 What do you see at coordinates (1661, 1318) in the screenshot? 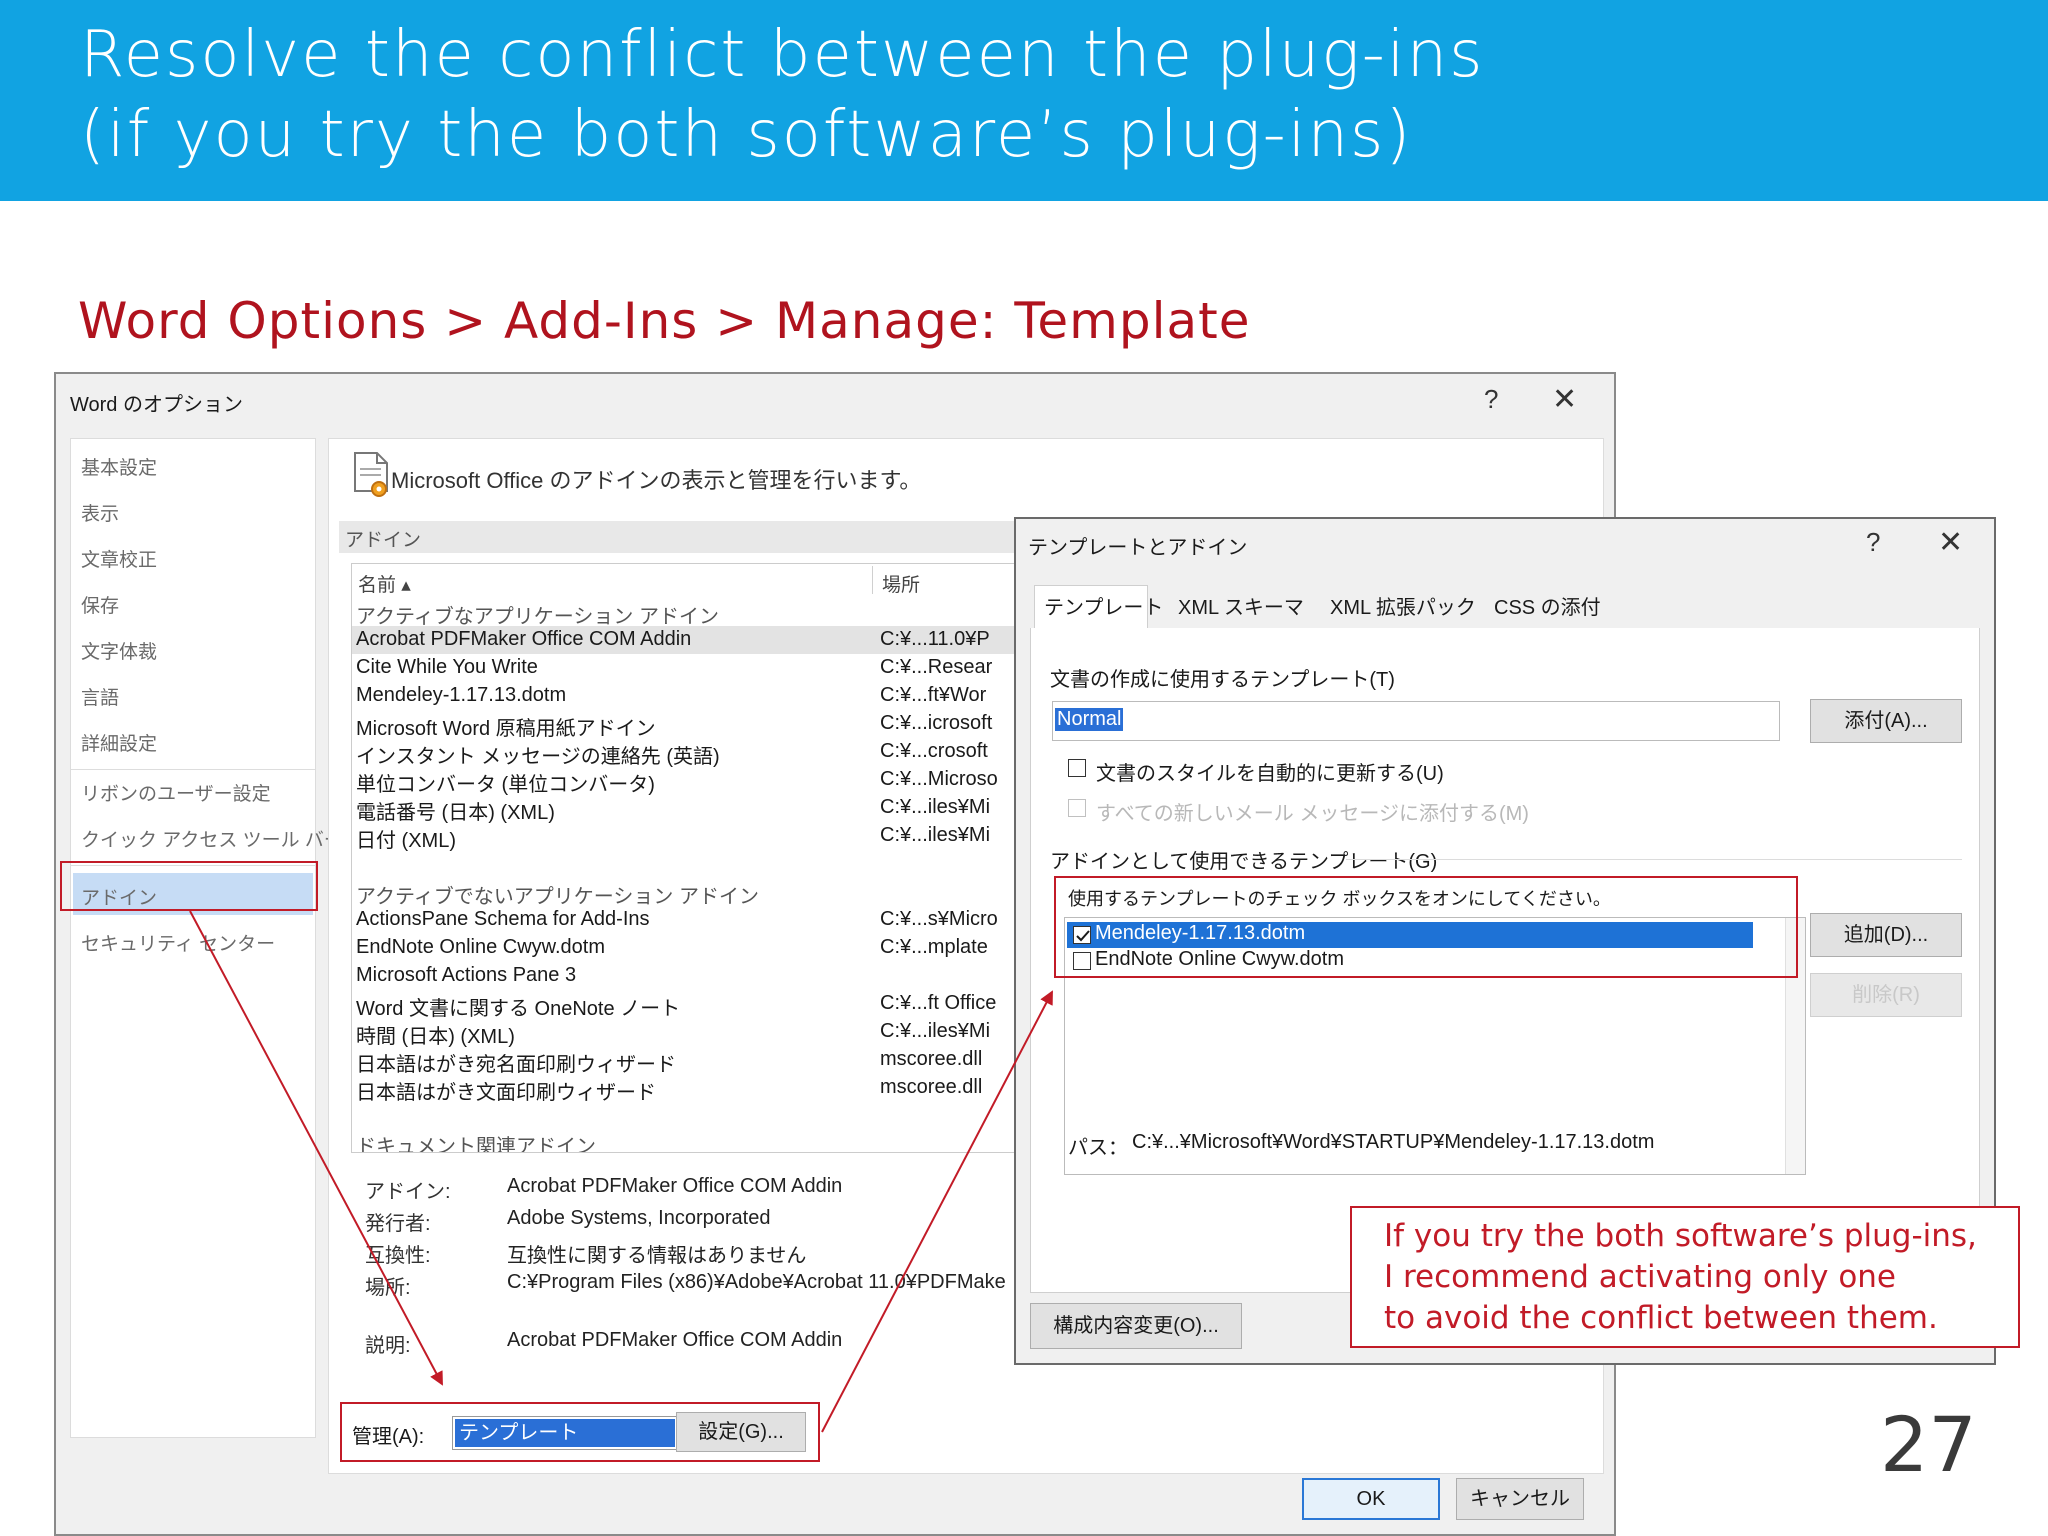
I see `callout-line-3: to avoid the conflict between them.` at bounding box center [1661, 1318].